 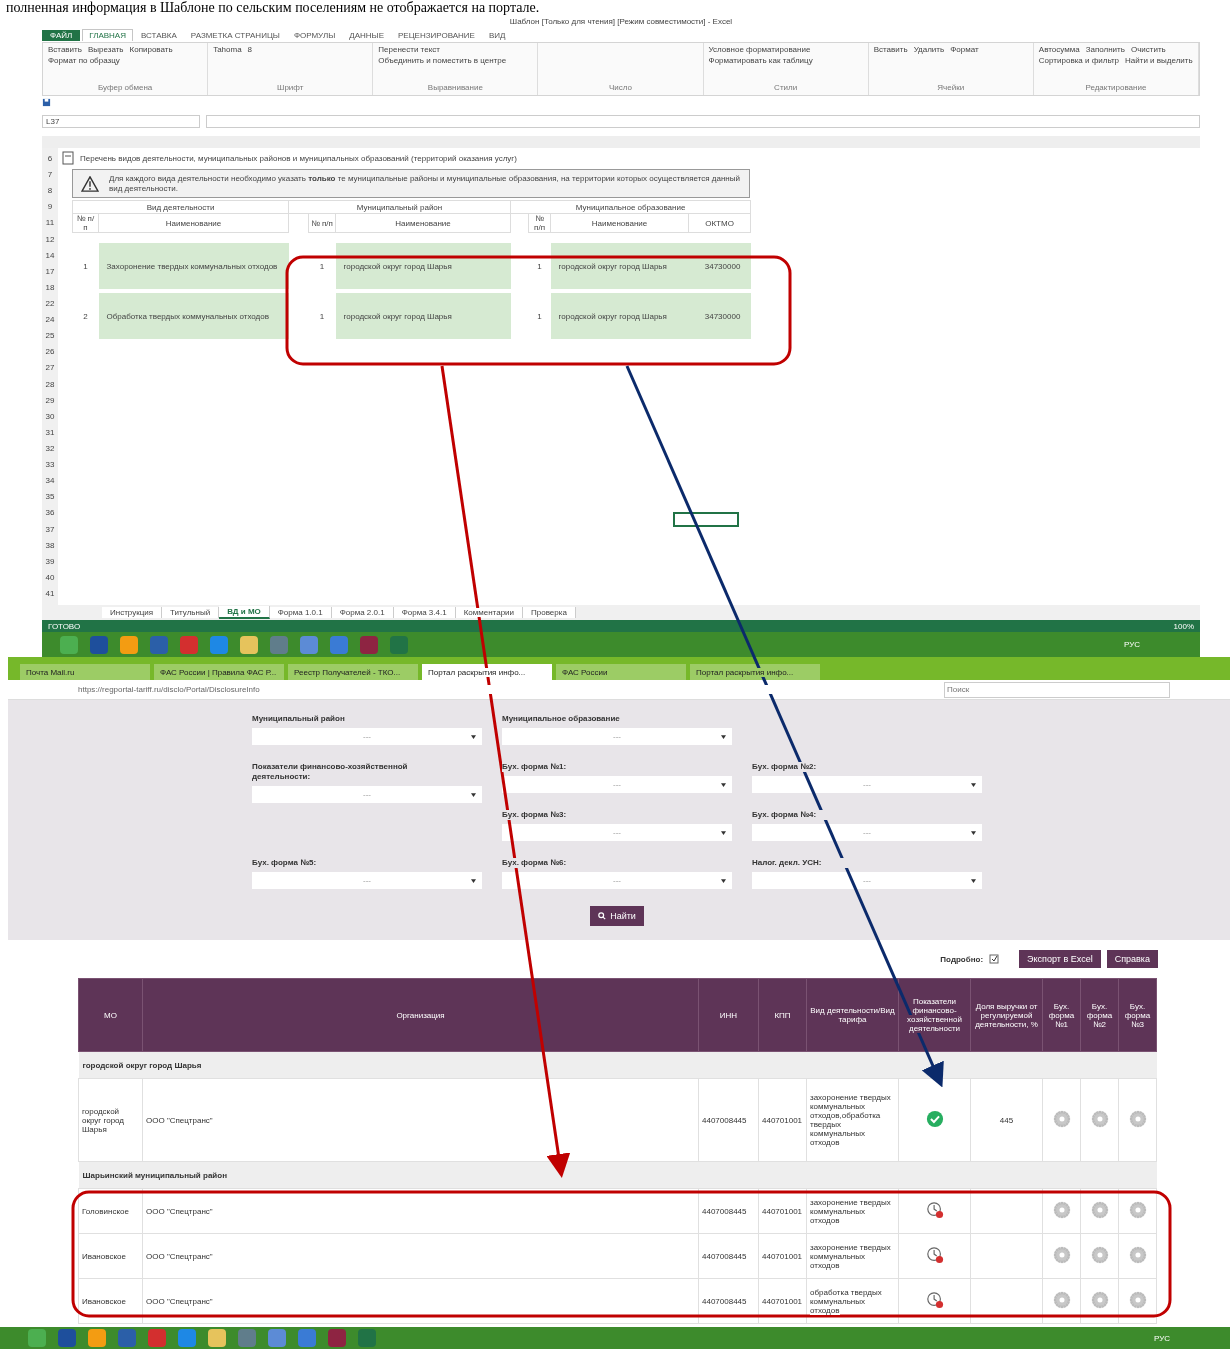 What do you see at coordinates (300, 612) in the screenshot?
I see `sheet-tab: Форма 1.0.1` at bounding box center [300, 612].